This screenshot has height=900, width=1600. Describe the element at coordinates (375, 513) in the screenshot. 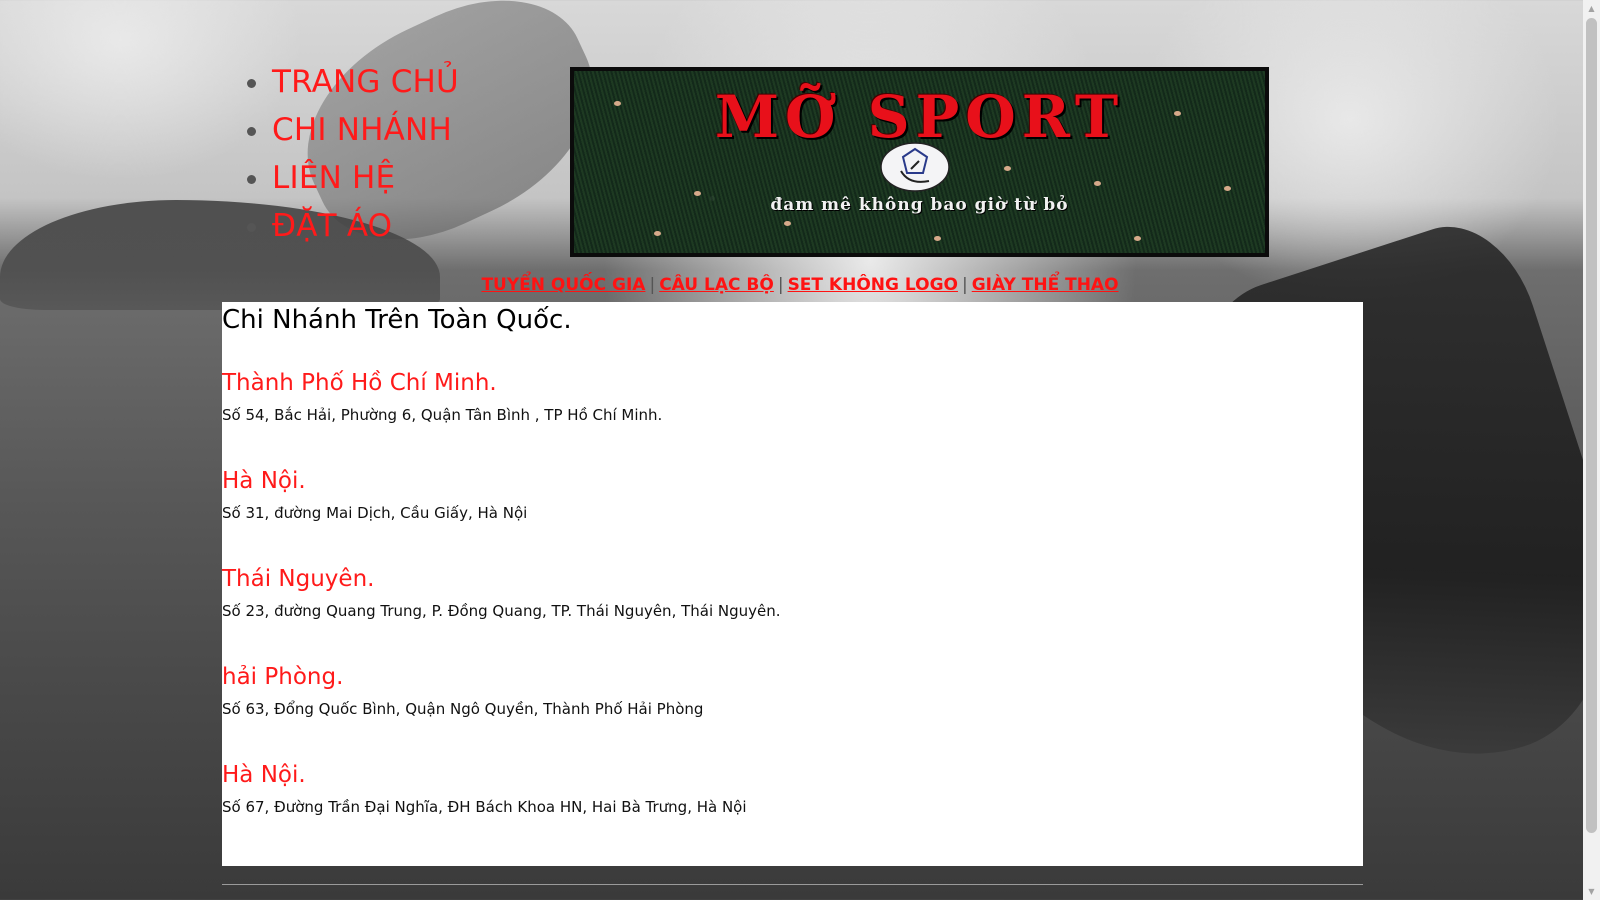

I see `branch-address: Số 31, đường Mai Dịch, Cầu Giấy, Hà Nội` at that location.